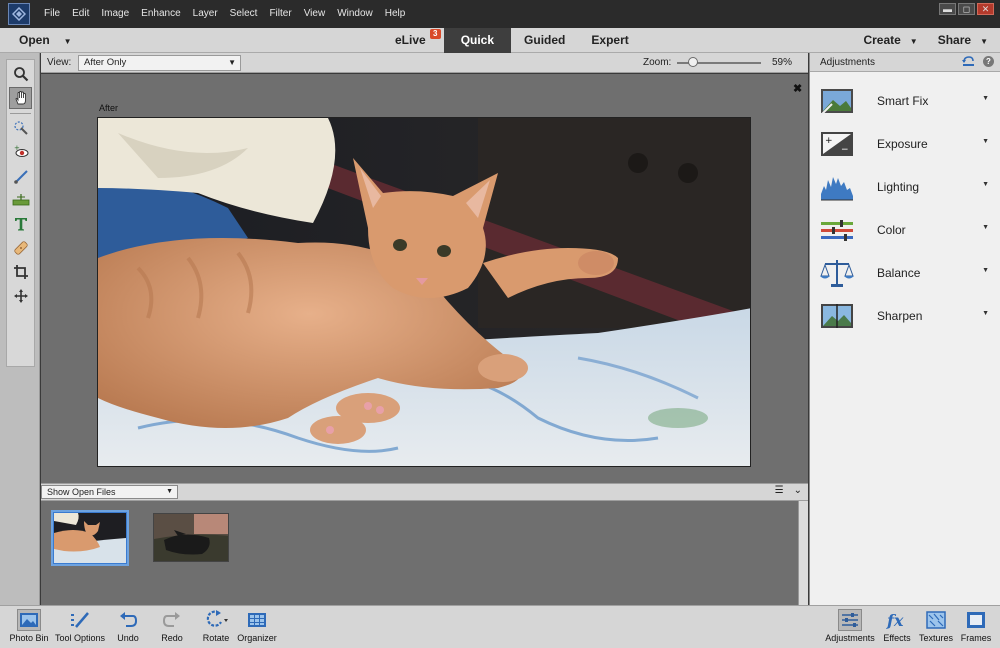  I want to click on adjustment-smart-fix: Smart Fix ▼, so click(905, 102).